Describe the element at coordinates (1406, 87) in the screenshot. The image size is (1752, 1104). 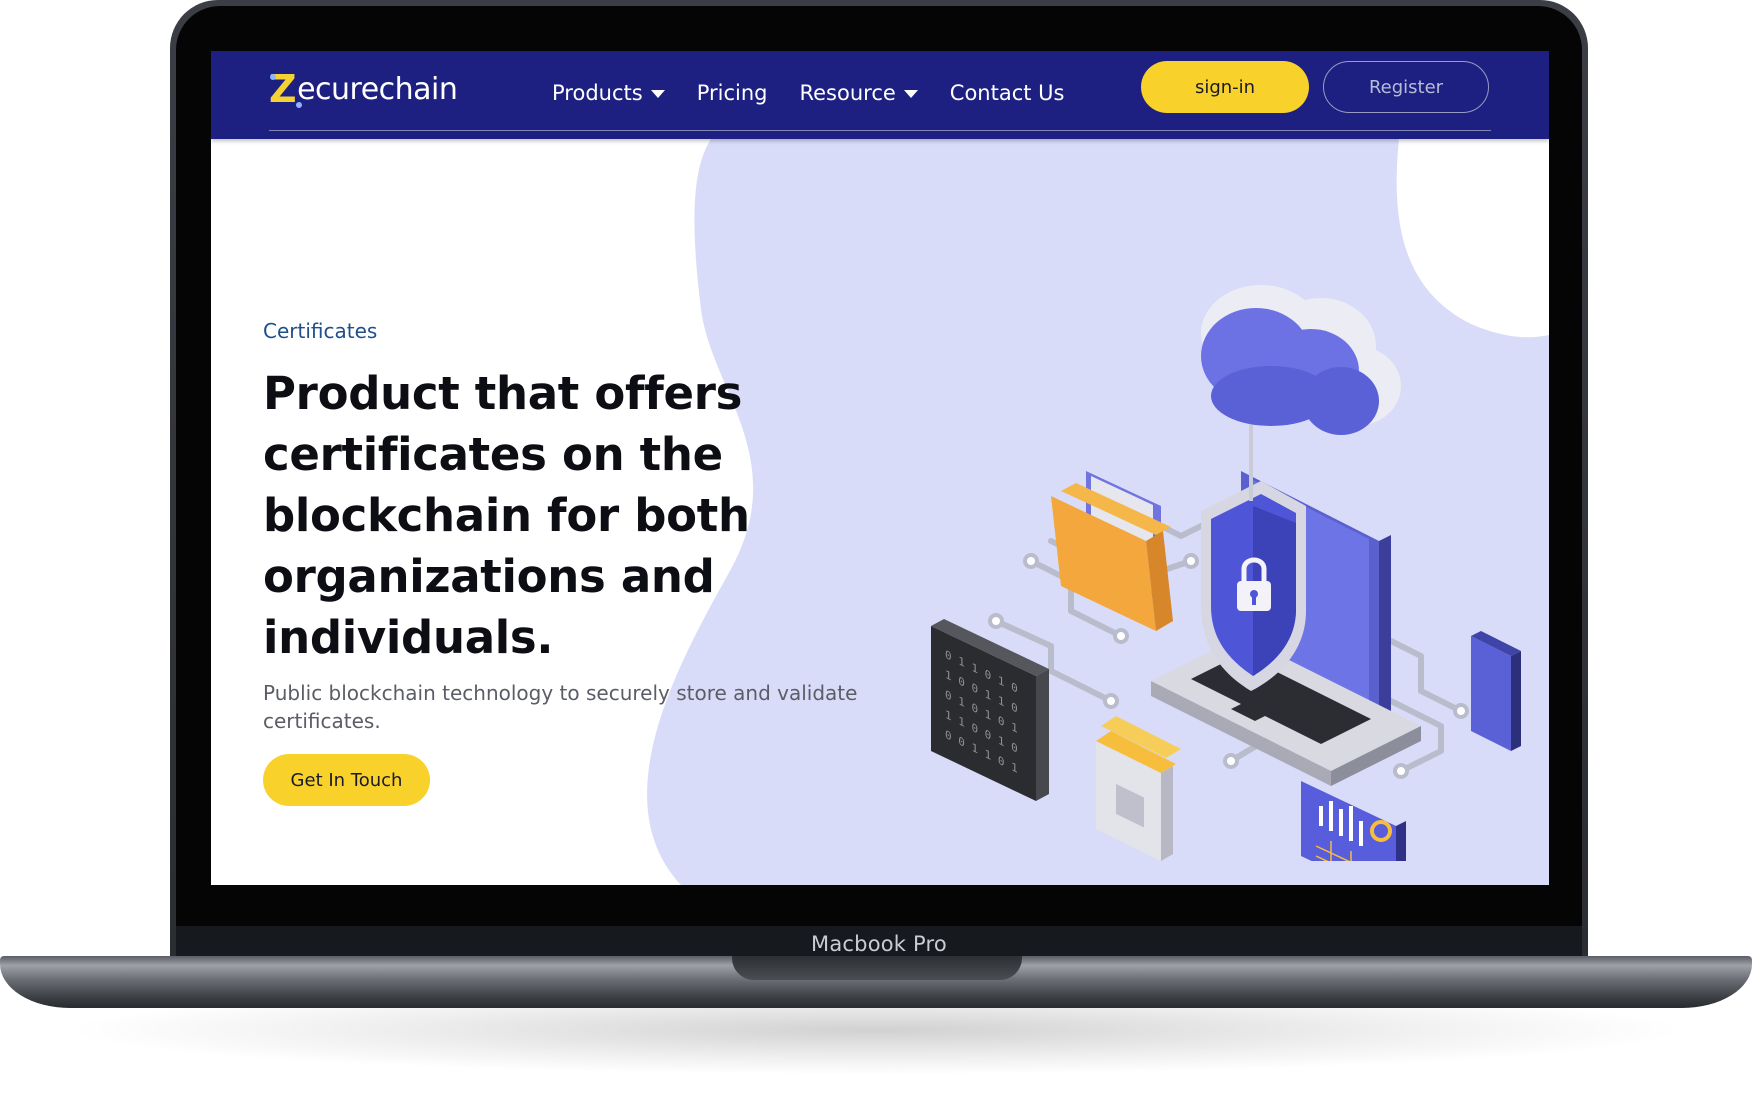
I see `register-button: Register` at that location.